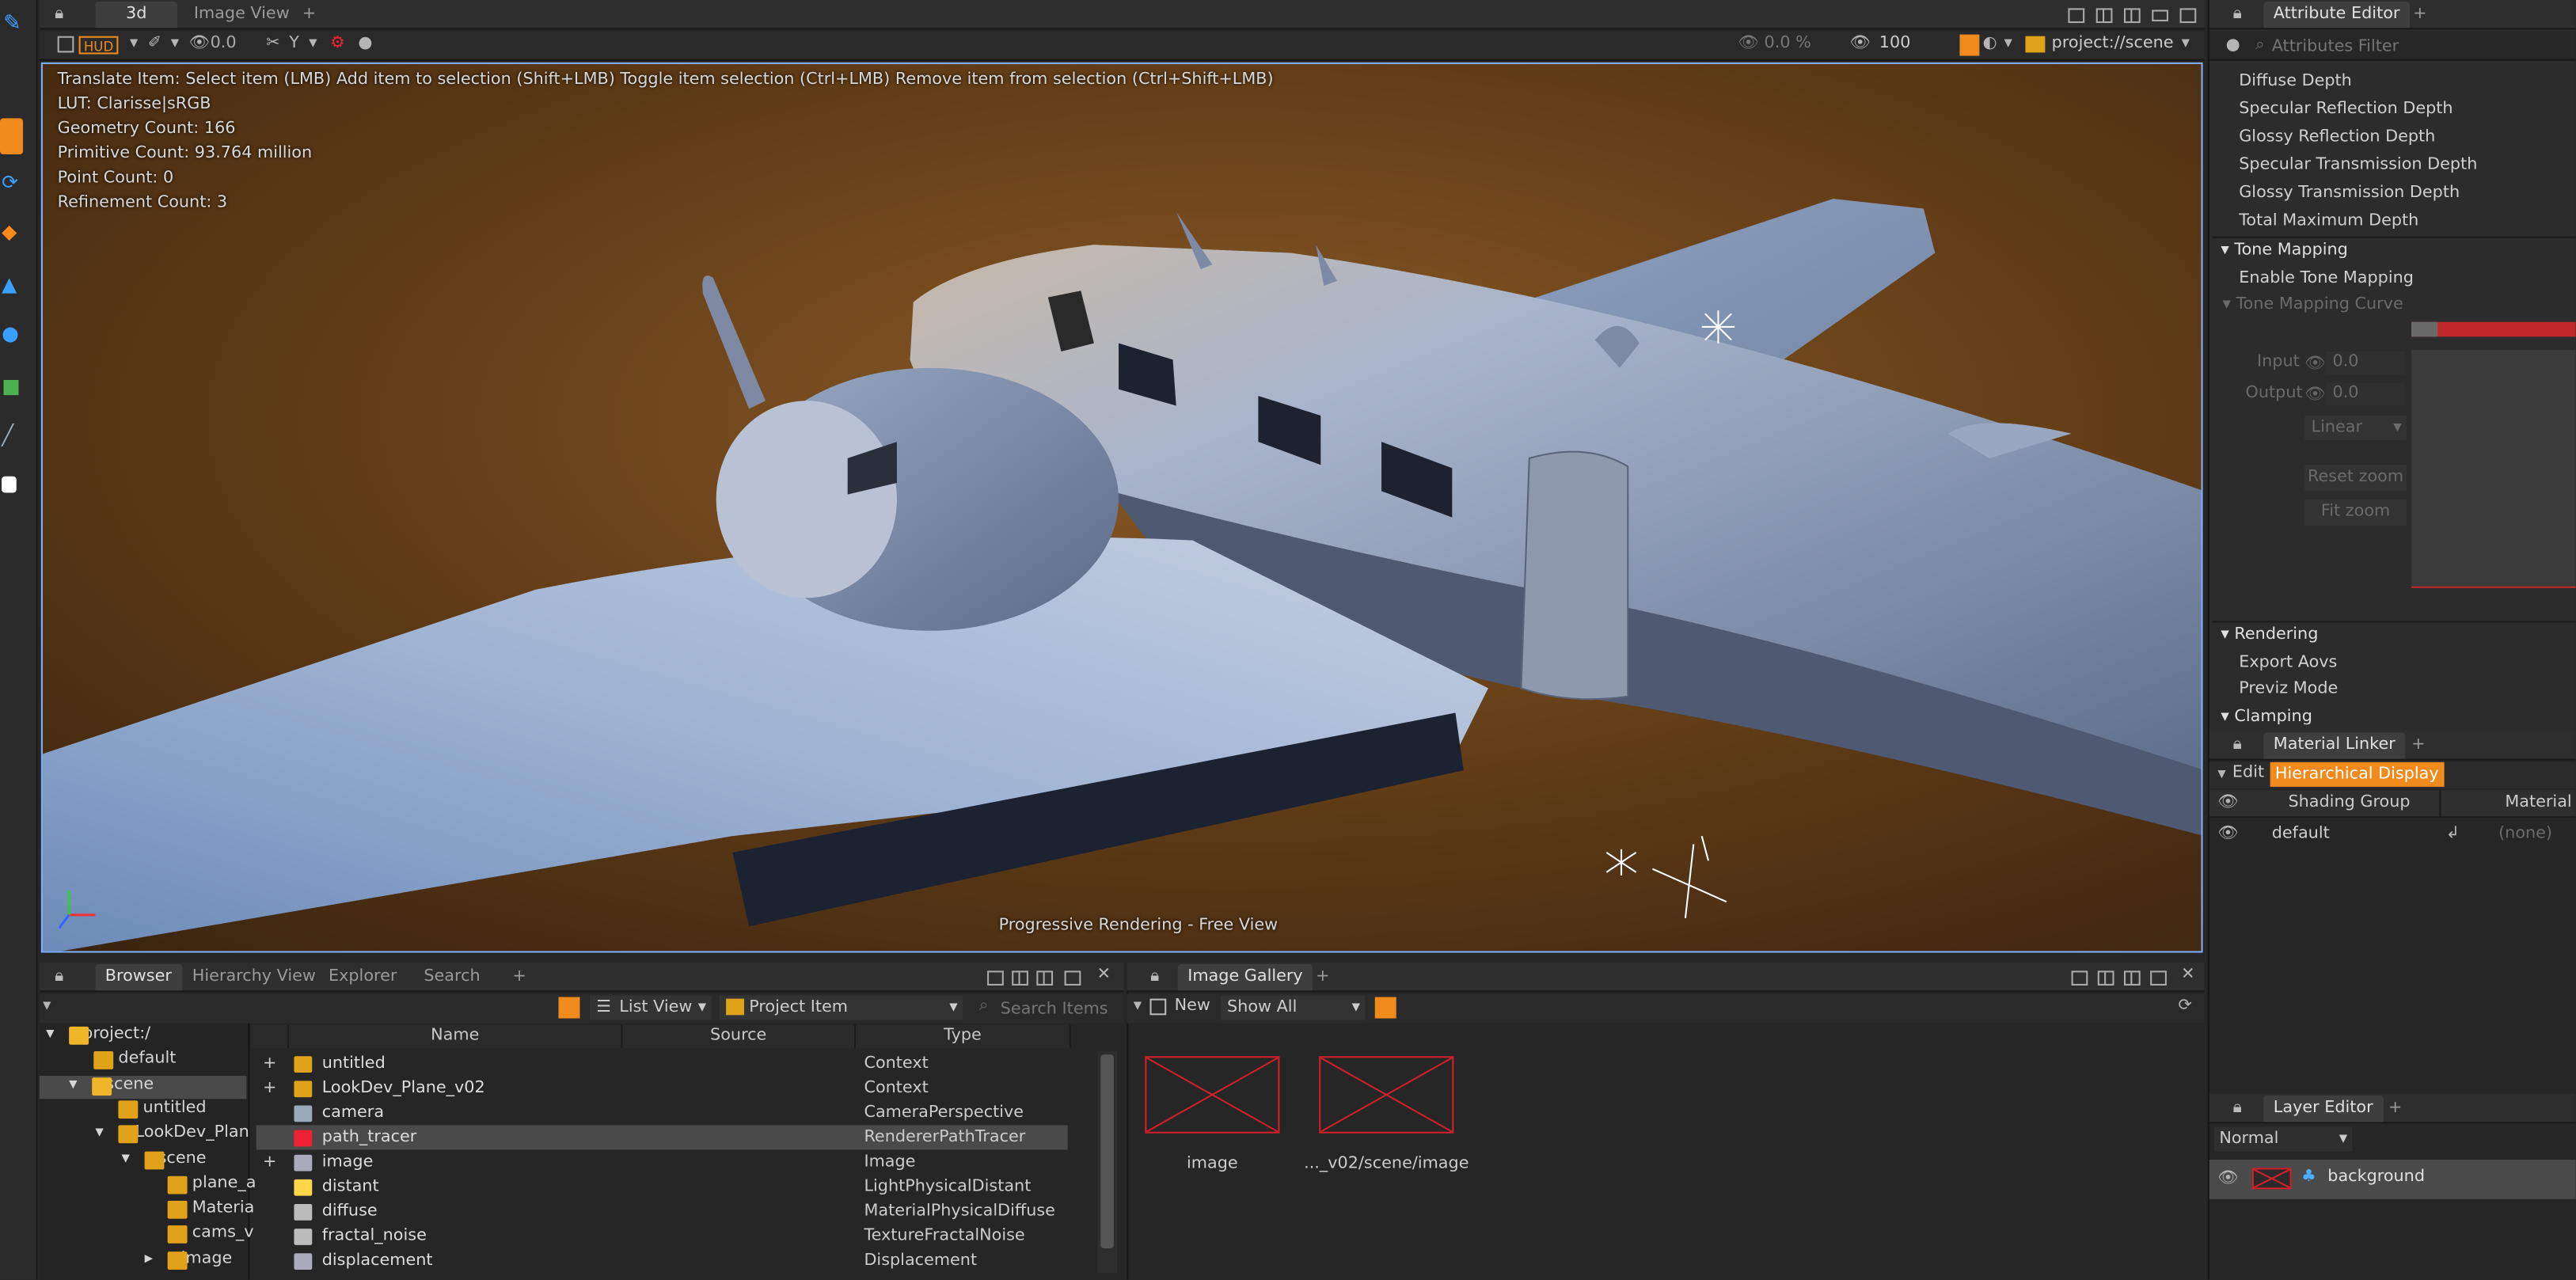  I want to click on tab-layer-editor: Layer Editor, so click(2323, 1109).